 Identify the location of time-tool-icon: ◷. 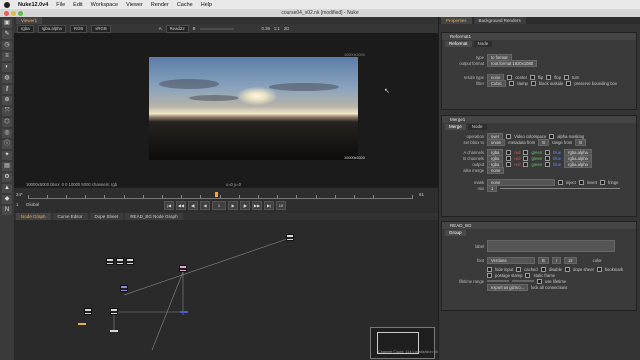
(7, 45).